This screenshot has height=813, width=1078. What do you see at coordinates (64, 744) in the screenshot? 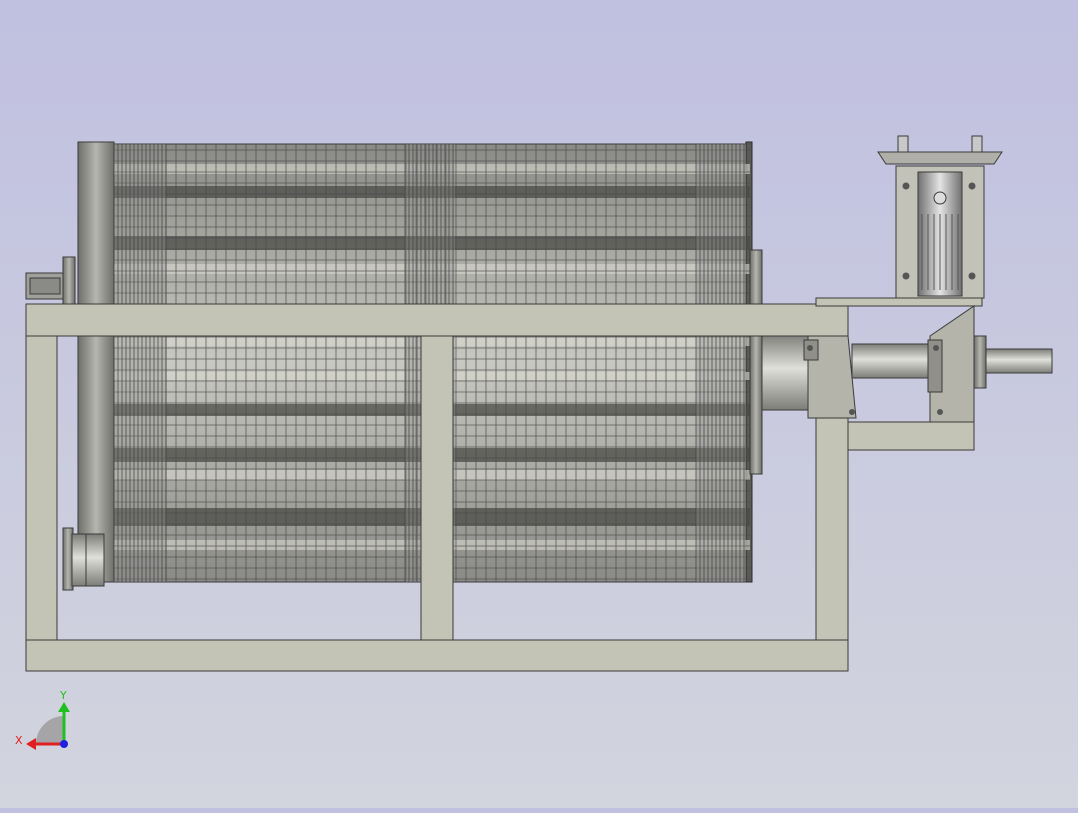
I see `triad-z-axis` at bounding box center [64, 744].